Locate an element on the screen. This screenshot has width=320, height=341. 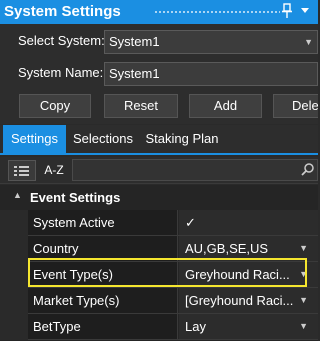
system-active-checkbox: ✓ is located at coordinates (248, 222).